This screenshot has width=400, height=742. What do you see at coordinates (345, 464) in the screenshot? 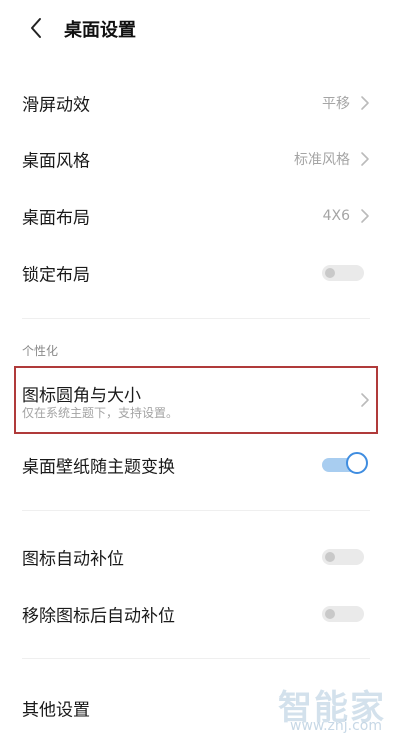
I see `wallpaper-follow-toggle` at bounding box center [345, 464].